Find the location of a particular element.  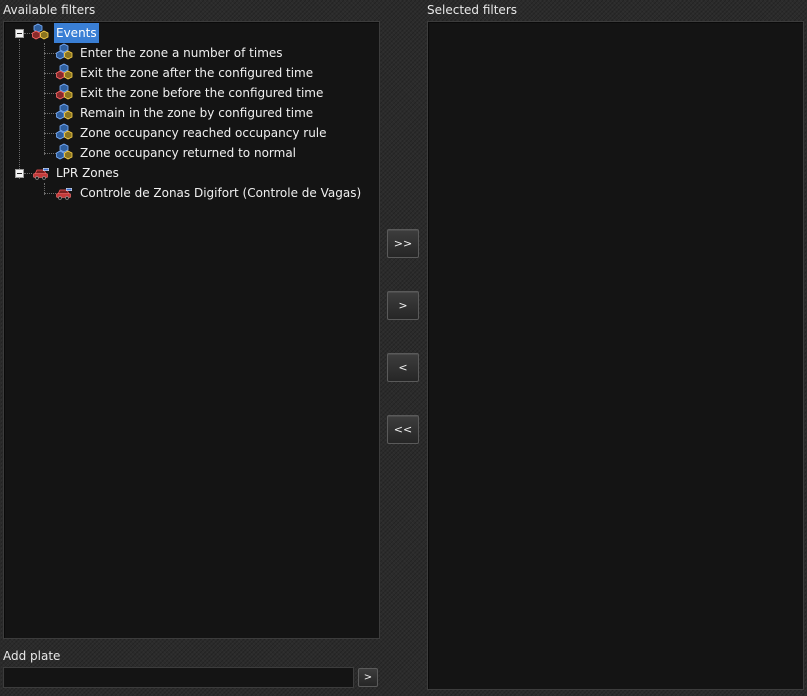

tree-item-lpr-zones: LPR Zones is located at coordinates (87, 173).